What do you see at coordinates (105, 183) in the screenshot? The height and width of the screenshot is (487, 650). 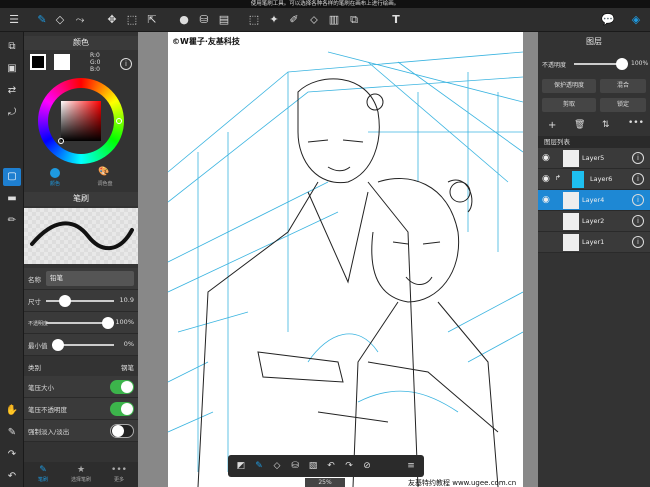 I see `palette-tab-label: 调色盘` at bounding box center [105, 183].